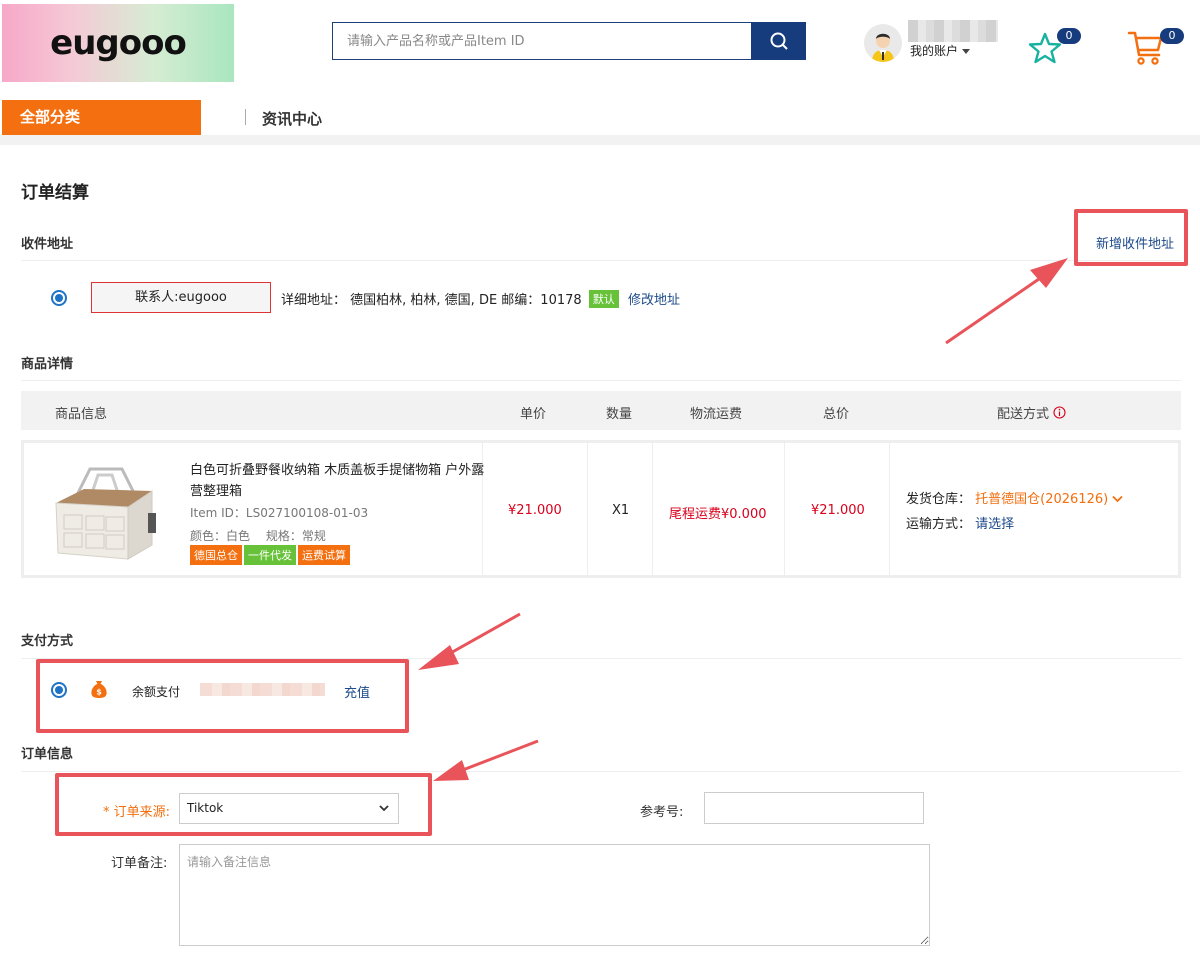 The height and width of the screenshot is (970, 1200). Describe the element at coordinates (554, 895) in the screenshot. I see `remark-textarea` at that location.